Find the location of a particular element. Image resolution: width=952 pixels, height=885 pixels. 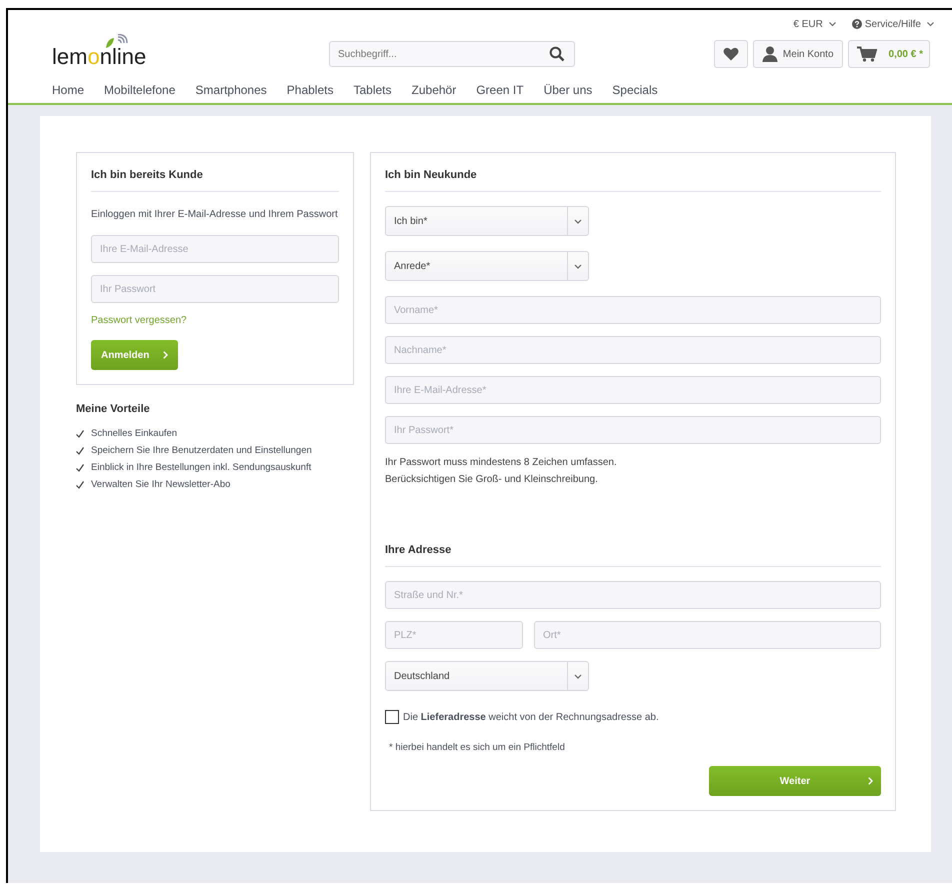

input-field: Straße und Nr.* is located at coordinates (633, 595).